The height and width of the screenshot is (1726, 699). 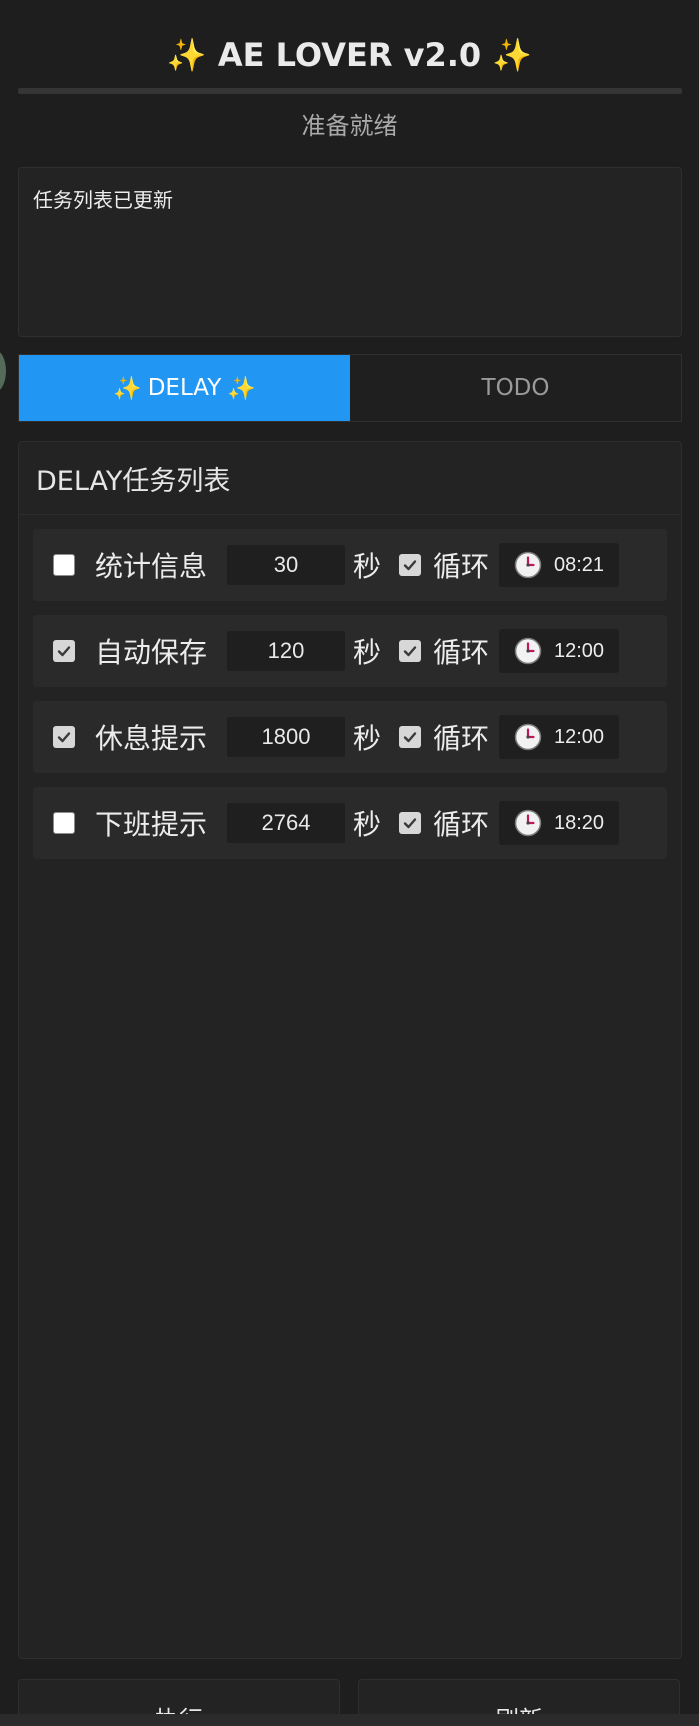 I want to click on time-value: 08:21, so click(x=579, y=564).